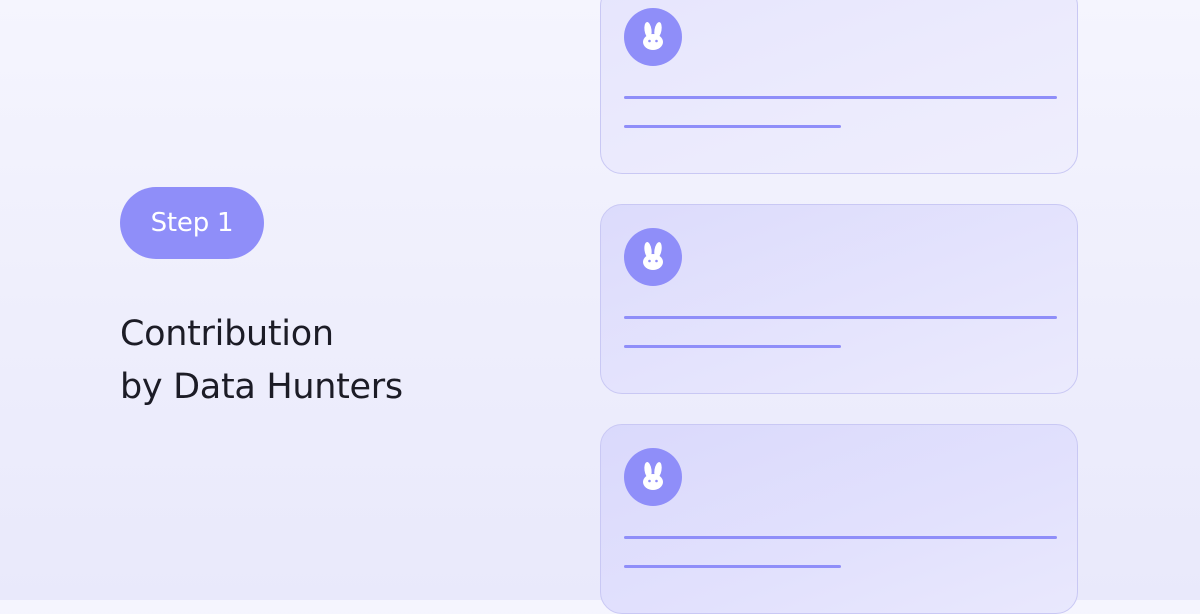 The width and height of the screenshot is (1200, 614). What do you see at coordinates (261, 361) in the screenshot?
I see `page-title: Contribution by Data Hunters` at bounding box center [261, 361].